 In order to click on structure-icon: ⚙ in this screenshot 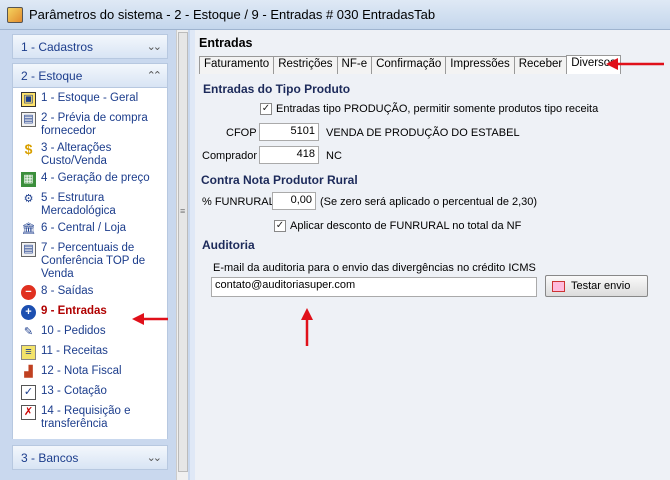, I will do `click(28, 199)`.